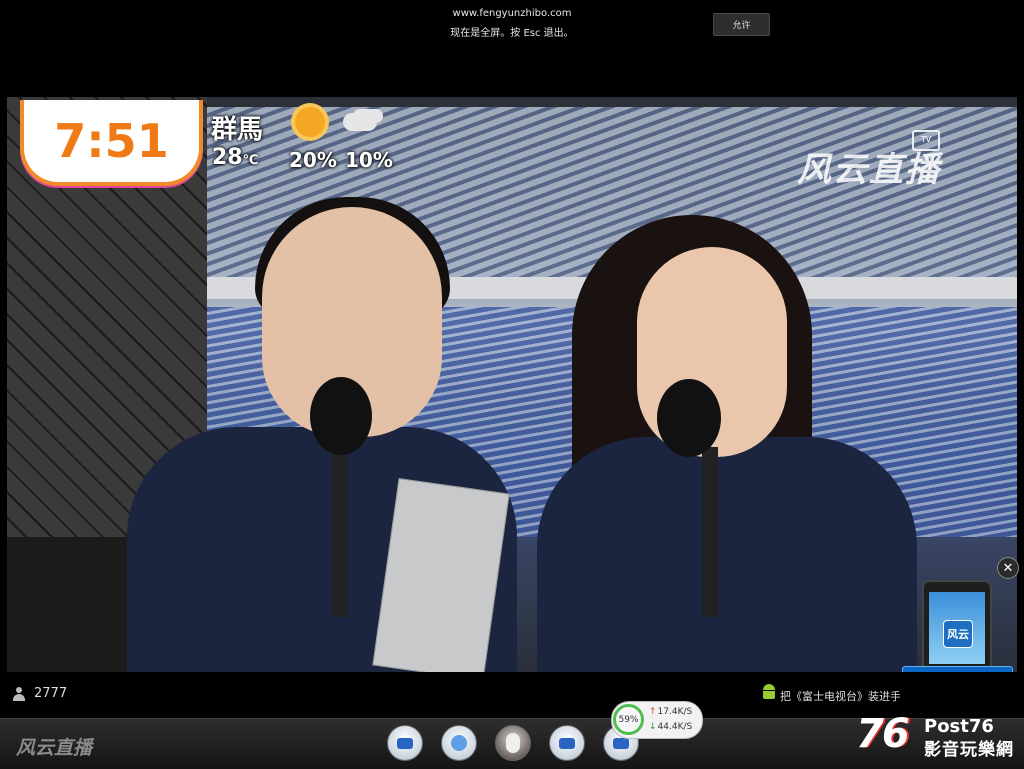  Describe the element at coordinates (237, 130) in the screenshot. I see `weather-place: 群馬` at that location.